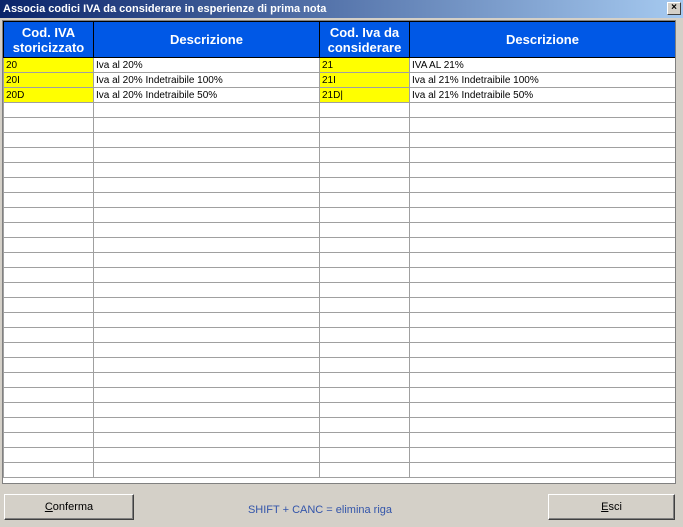 The image size is (683, 527). What do you see at coordinates (542, 39) in the screenshot?
I see `column-header-descrizione-2: Descrizione` at bounding box center [542, 39].